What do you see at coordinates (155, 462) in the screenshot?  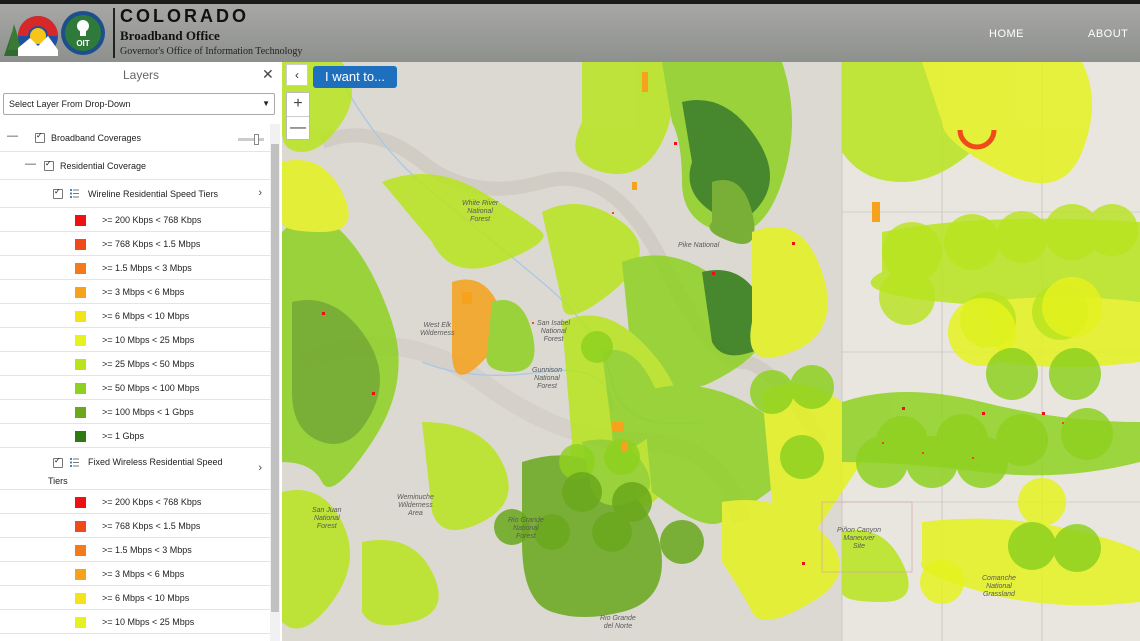 I see `tree-label-fixed-wireless: Fixed Wireless Residential Speed` at bounding box center [155, 462].